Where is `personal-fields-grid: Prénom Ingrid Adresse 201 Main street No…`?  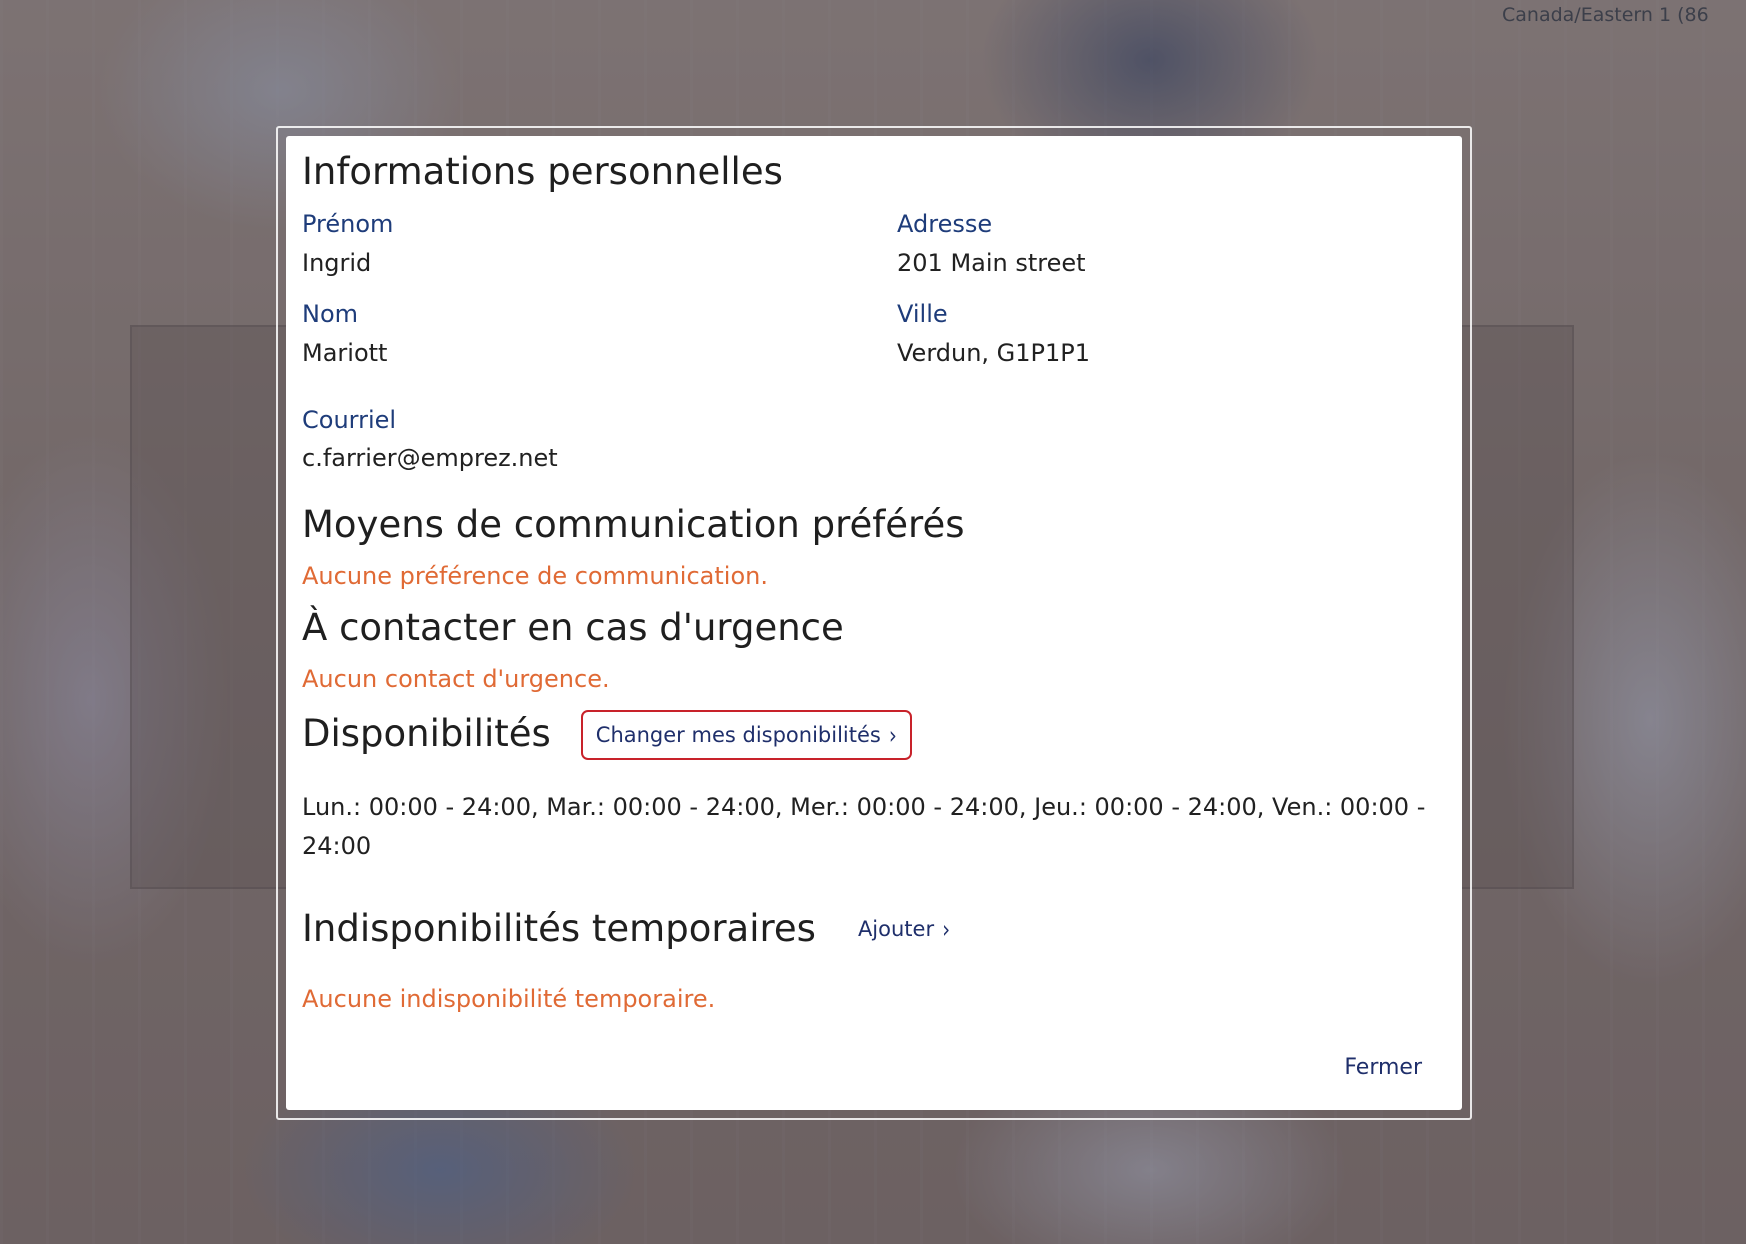 personal-fields-grid: Prénom Ingrid Adresse 201 Main street No… is located at coordinates (874, 299).